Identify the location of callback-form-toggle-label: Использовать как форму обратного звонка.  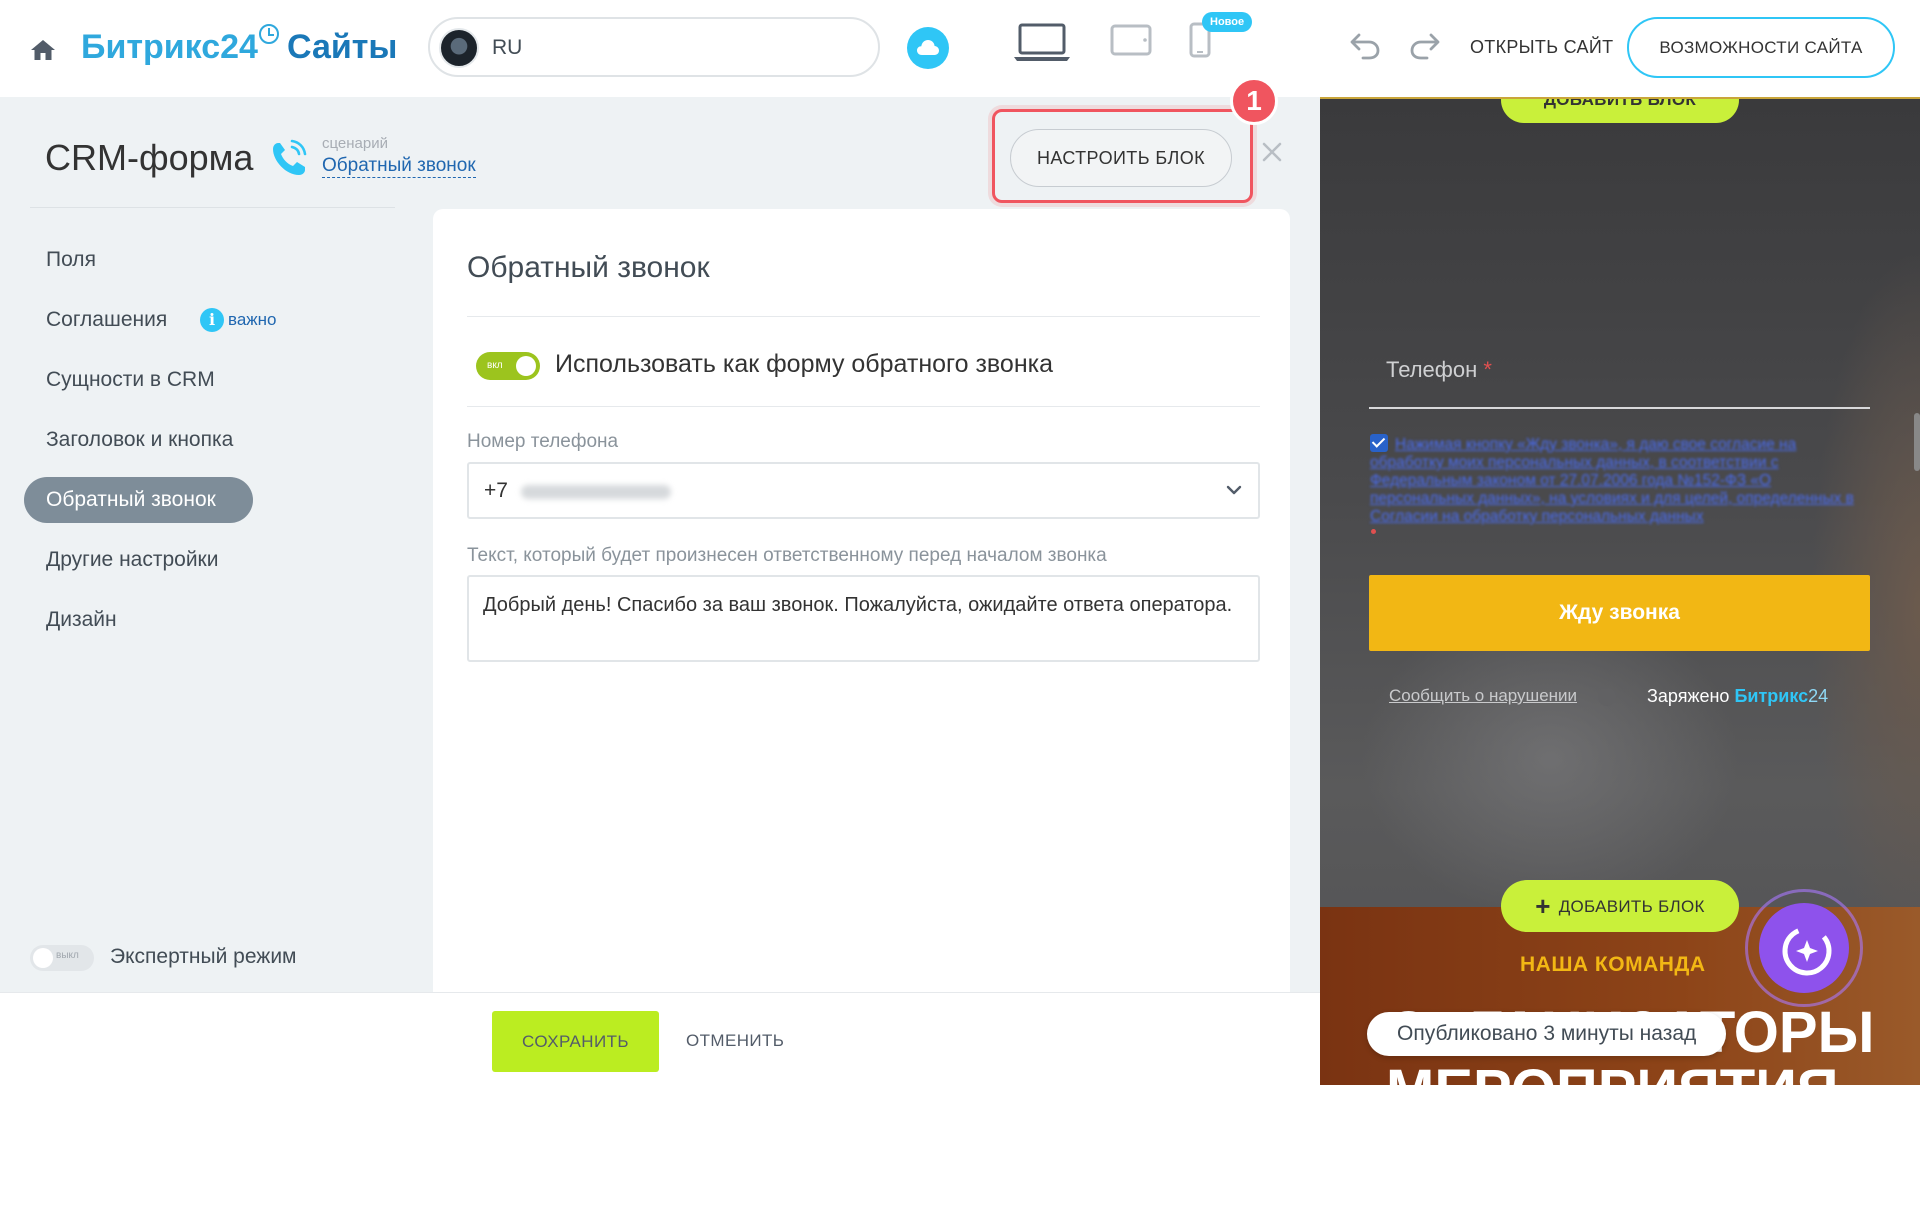
(804, 364).